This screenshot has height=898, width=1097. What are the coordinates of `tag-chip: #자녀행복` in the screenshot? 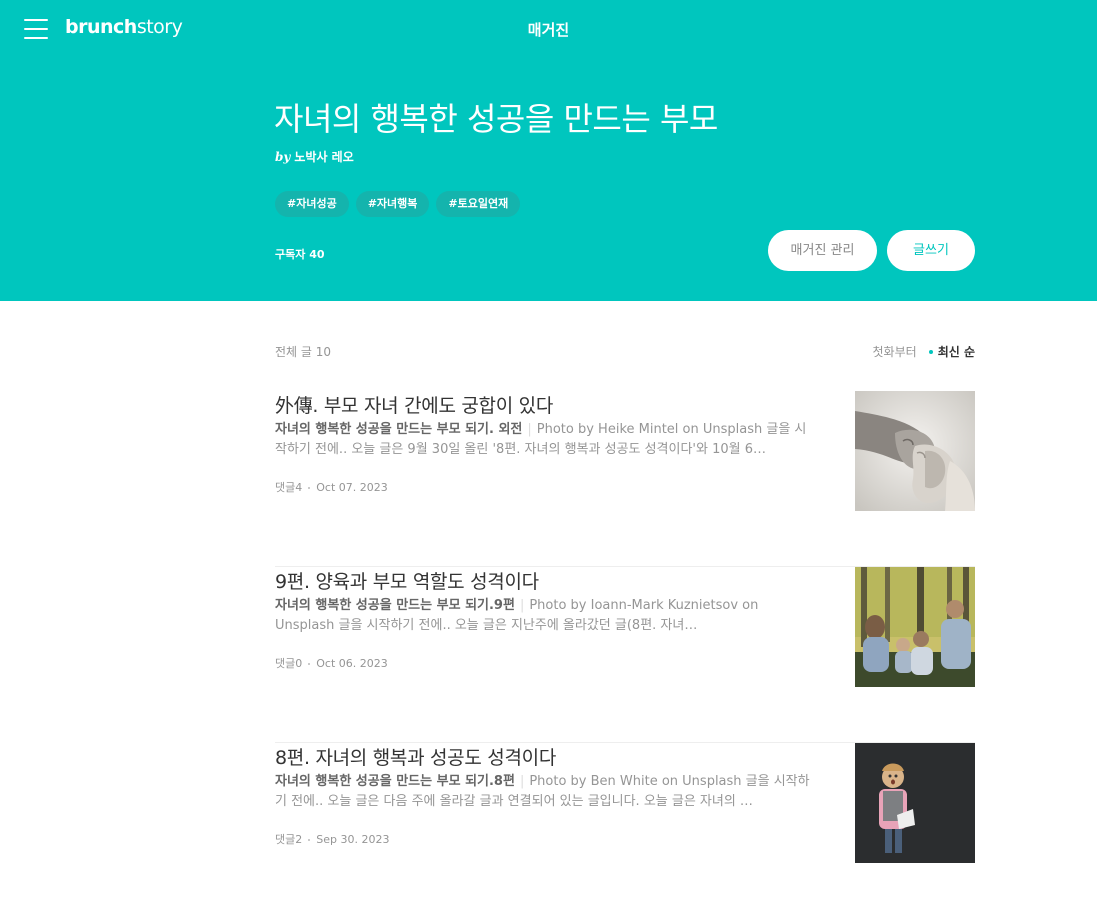 It's located at (392, 204).